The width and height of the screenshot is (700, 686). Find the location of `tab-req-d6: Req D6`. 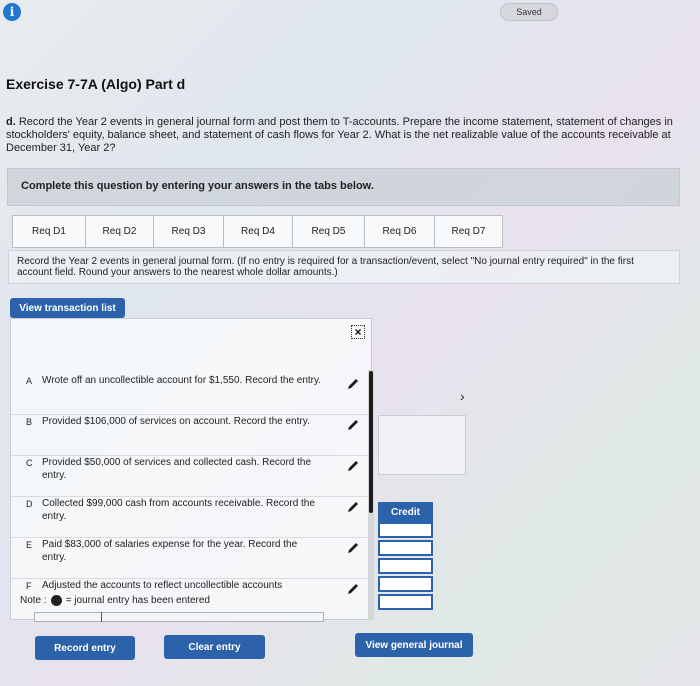

tab-req-d6: Req D6 is located at coordinates (399, 231).